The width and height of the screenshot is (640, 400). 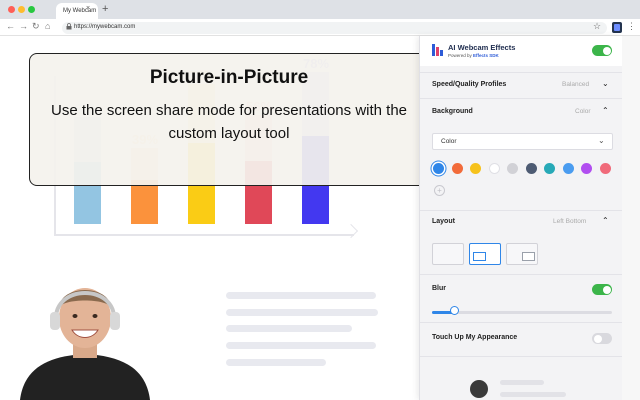 I want to click on window-maximize-button, so click(x=31, y=9).